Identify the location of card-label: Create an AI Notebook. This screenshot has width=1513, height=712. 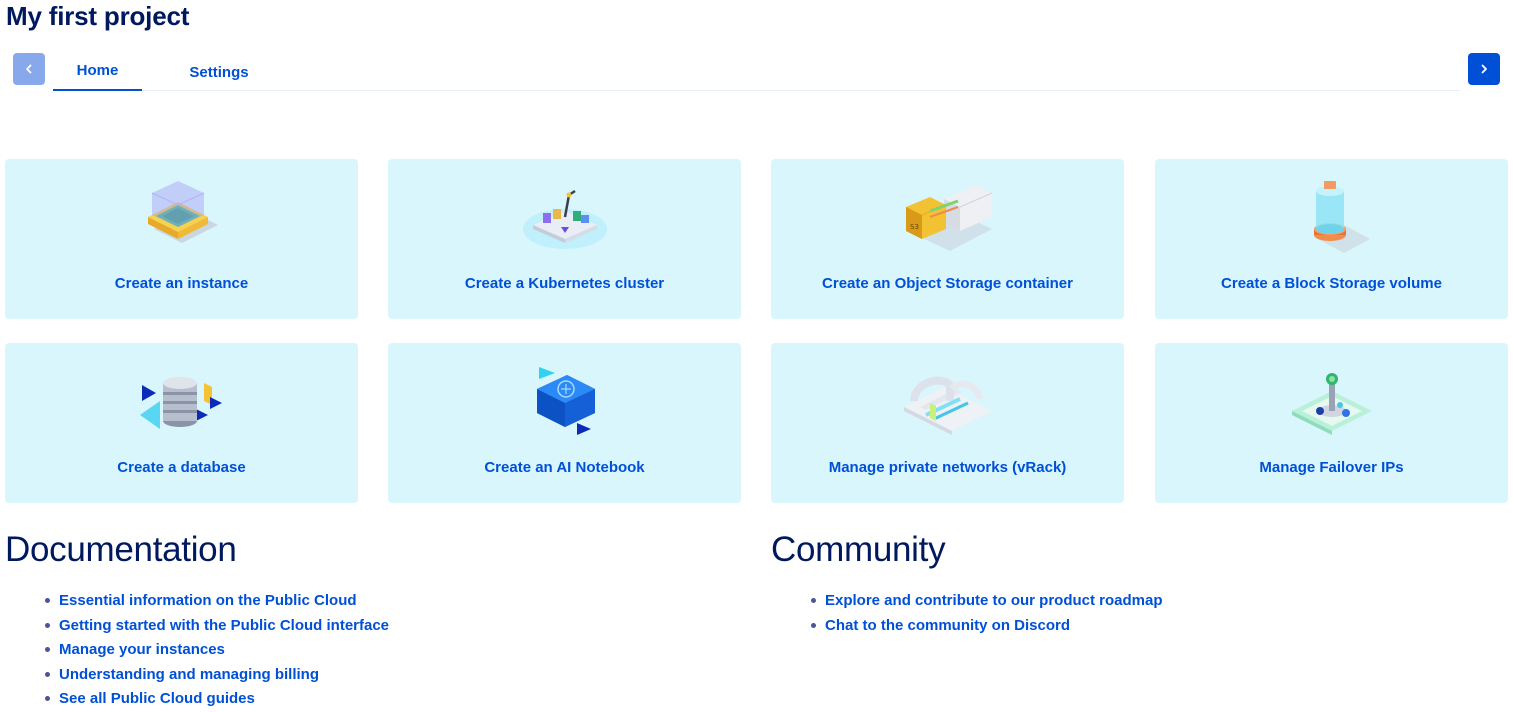
(564, 467).